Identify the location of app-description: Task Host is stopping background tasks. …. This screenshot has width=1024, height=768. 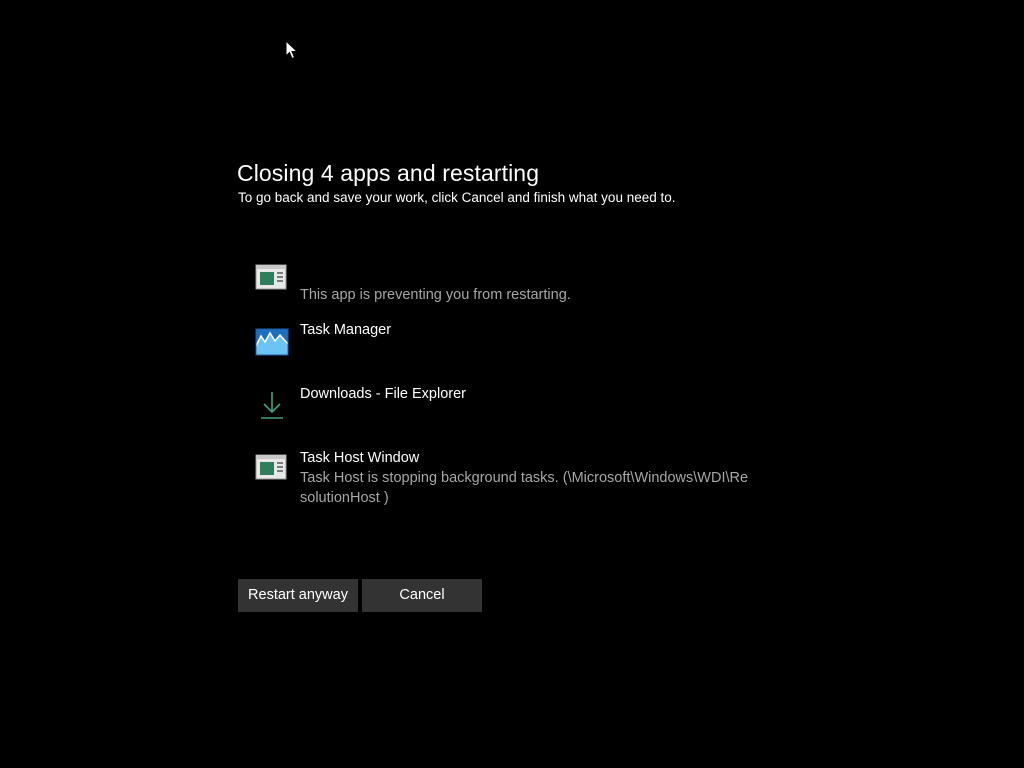
(524, 488).